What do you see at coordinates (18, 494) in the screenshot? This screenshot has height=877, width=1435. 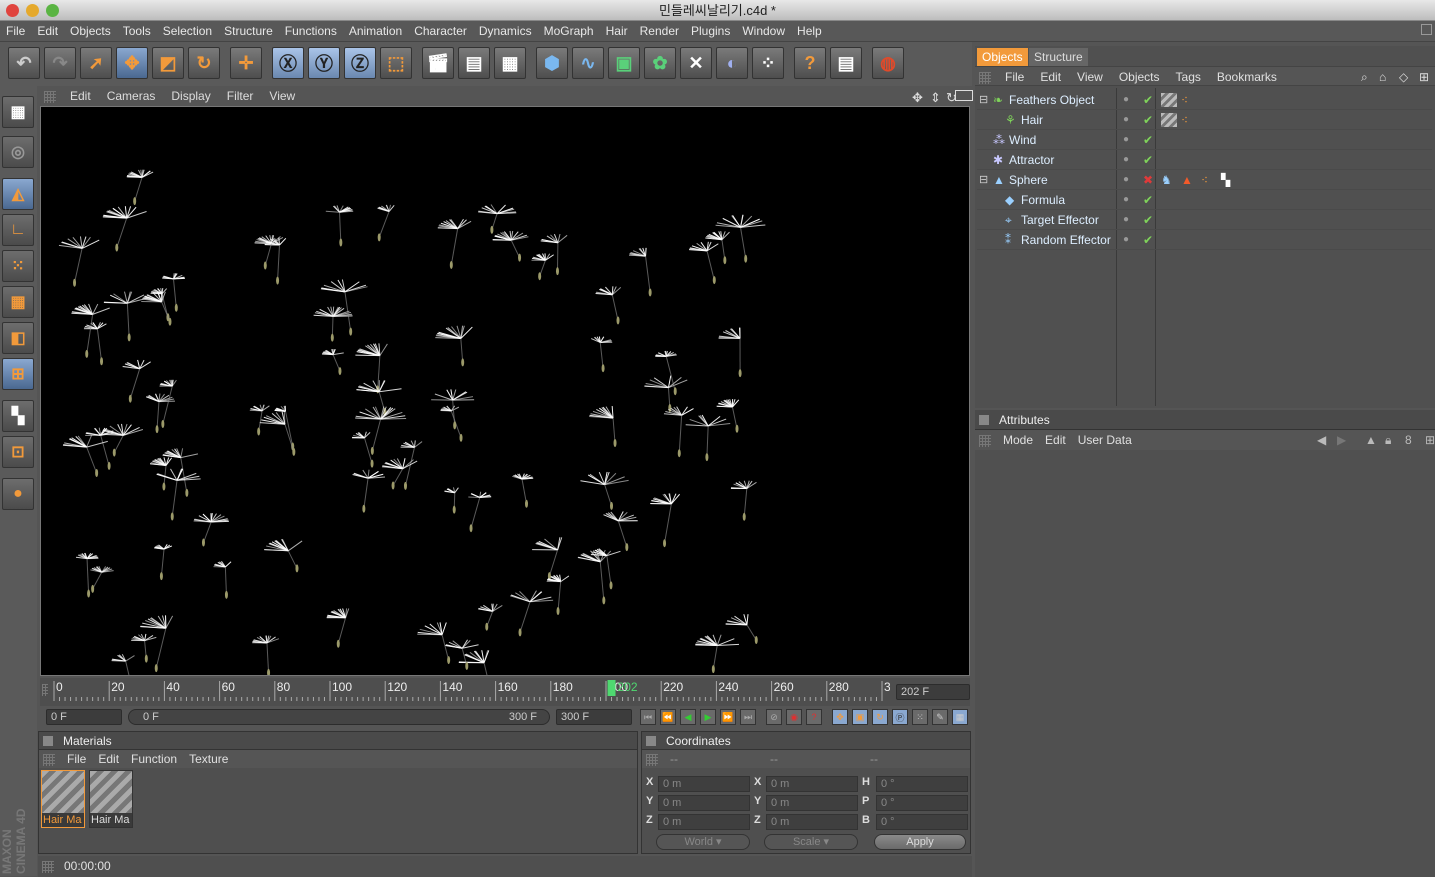 I see `sculpt-icon: ●` at bounding box center [18, 494].